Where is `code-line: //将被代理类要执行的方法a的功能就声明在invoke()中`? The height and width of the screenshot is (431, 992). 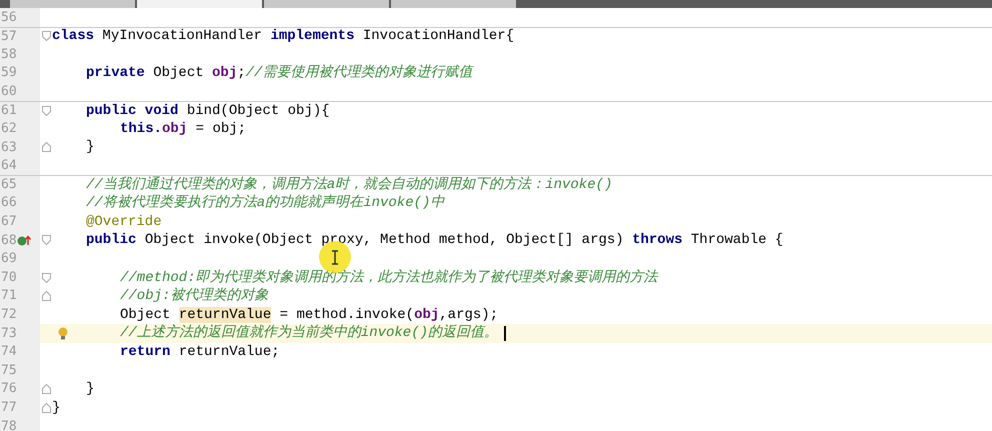 code-line: //将被代理类要执行的方法a的功能就声明在invoke()中 is located at coordinates (265, 203).